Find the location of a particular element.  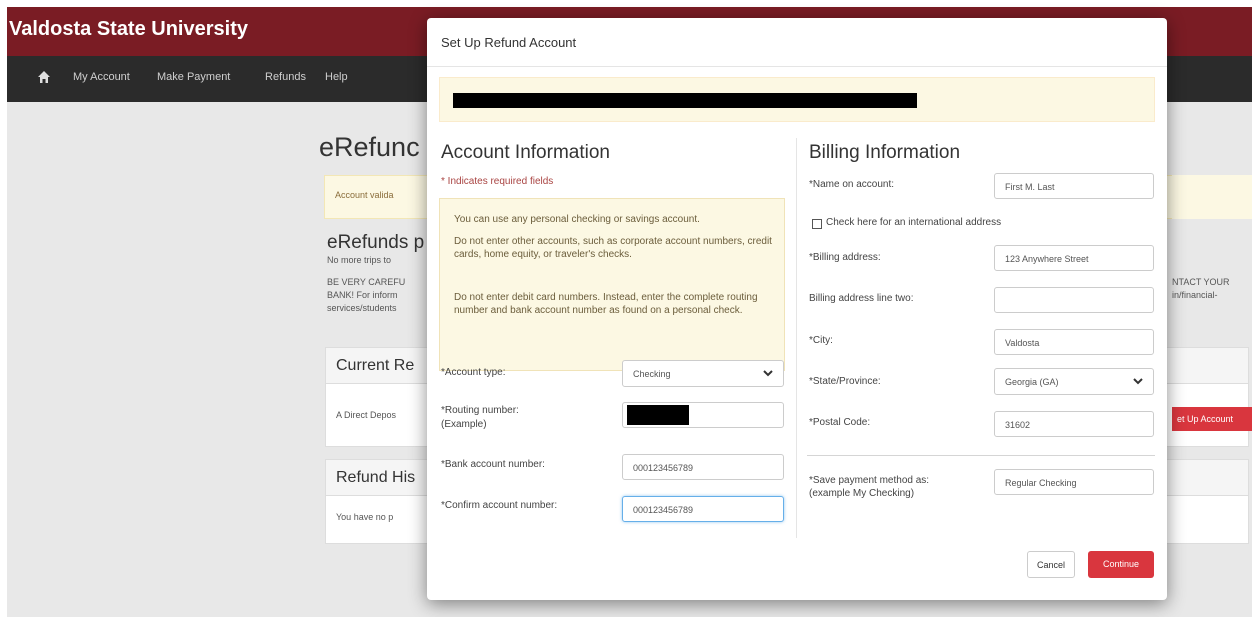

warning-text-2: BANK! For inform is located at coordinates (362, 295).